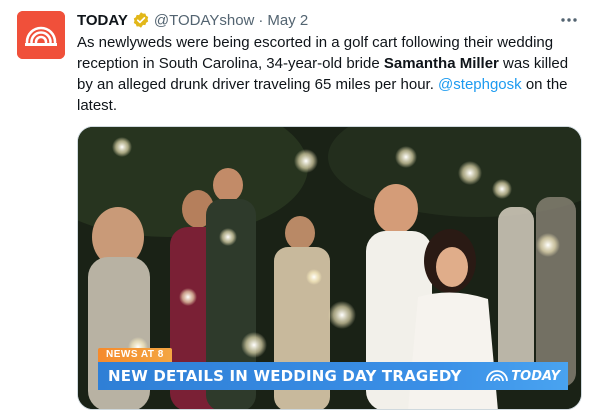 The width and height of the screenshot is (593, 415). I want to click on chyron-logo: TODAY, so click(523, 376).